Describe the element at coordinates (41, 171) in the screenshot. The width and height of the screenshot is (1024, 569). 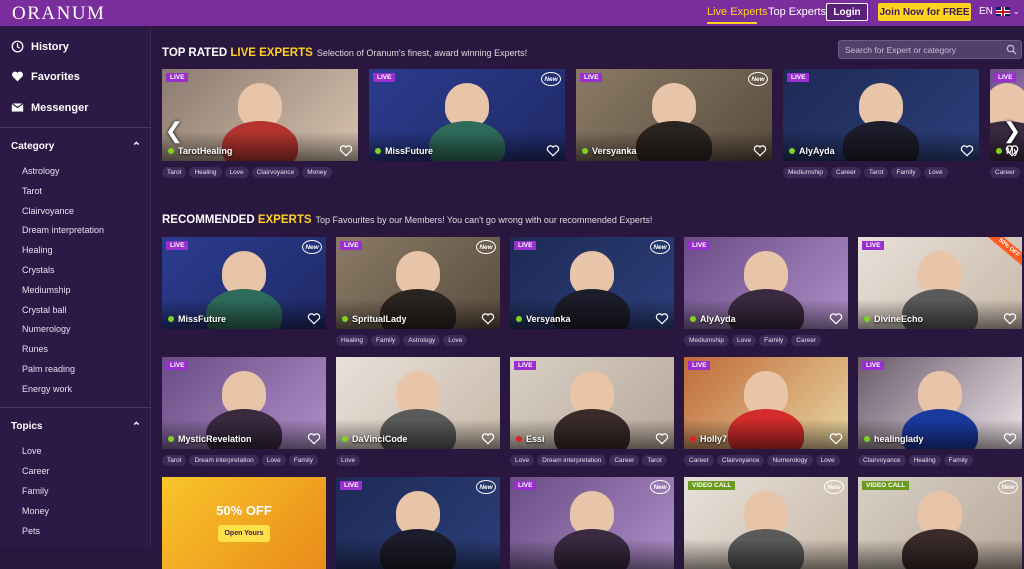
I see `sidebar-item-astrology: Astrology` at that location.